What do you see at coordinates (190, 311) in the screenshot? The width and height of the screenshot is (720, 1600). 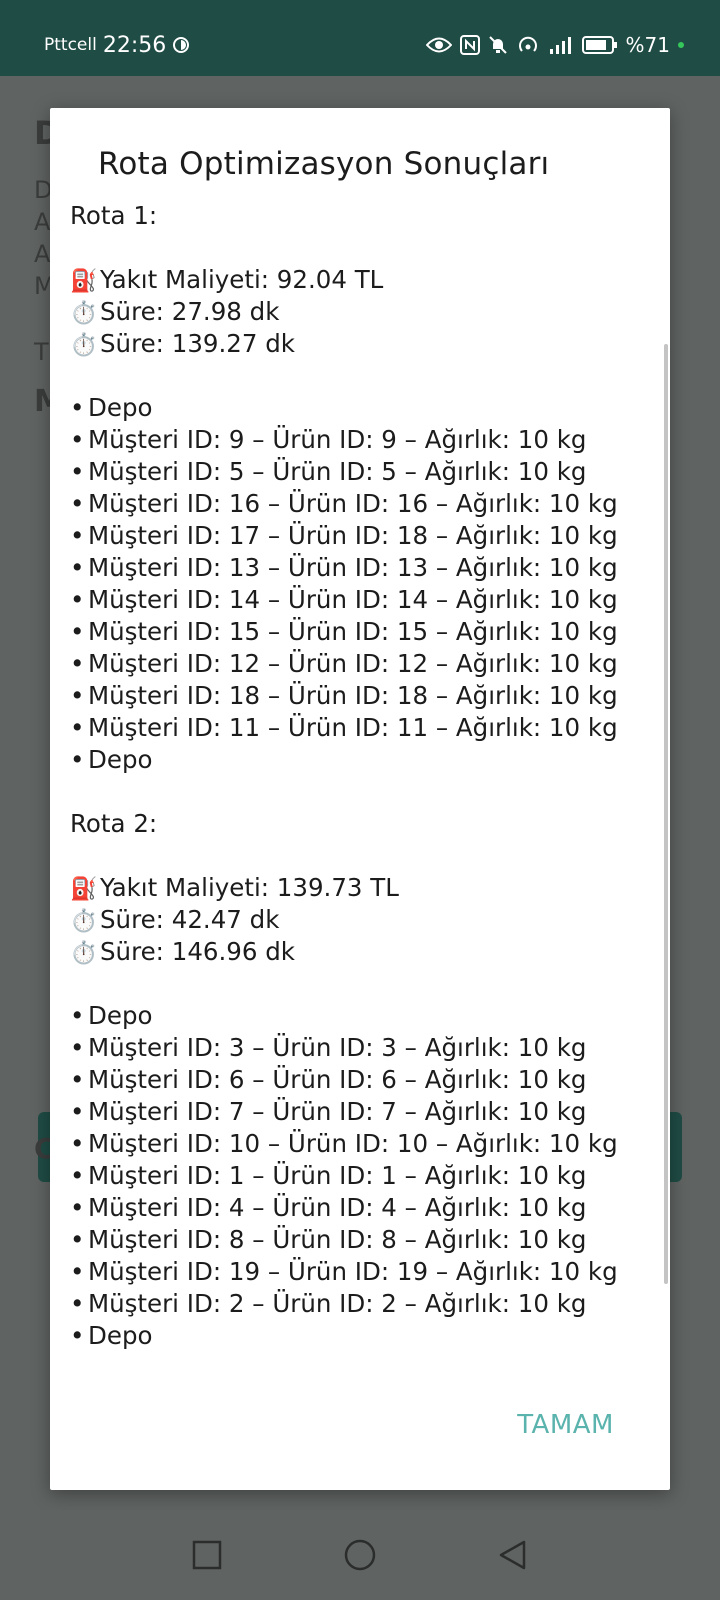 I see `route-stat-text: Süre: 27.98 dk` at bounding box center [190, 311].